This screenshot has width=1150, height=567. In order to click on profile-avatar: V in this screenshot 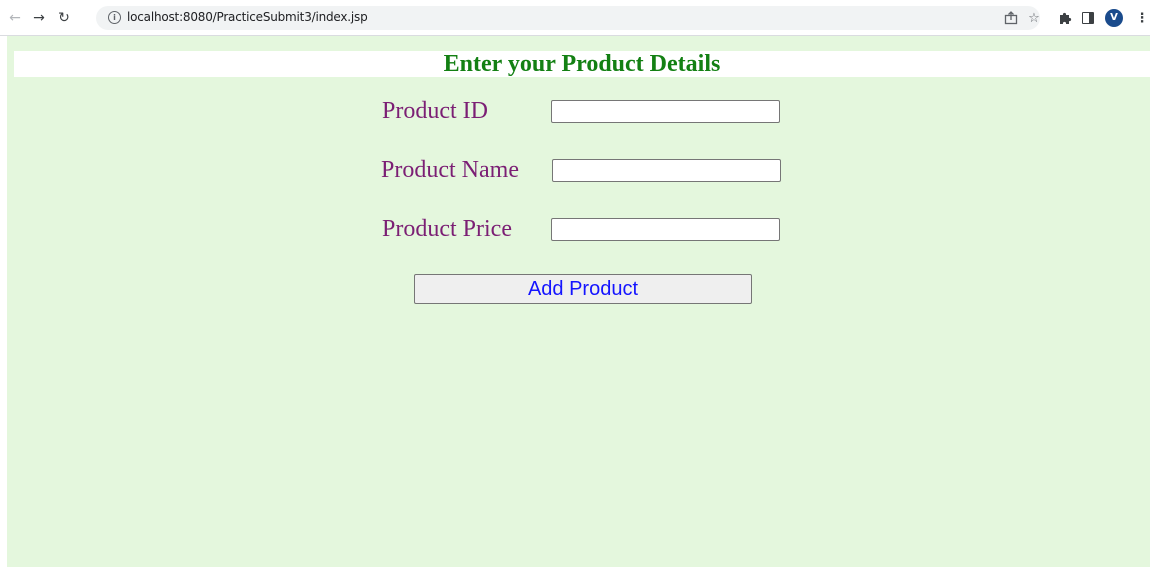, I will do `click(1114, 18)`.